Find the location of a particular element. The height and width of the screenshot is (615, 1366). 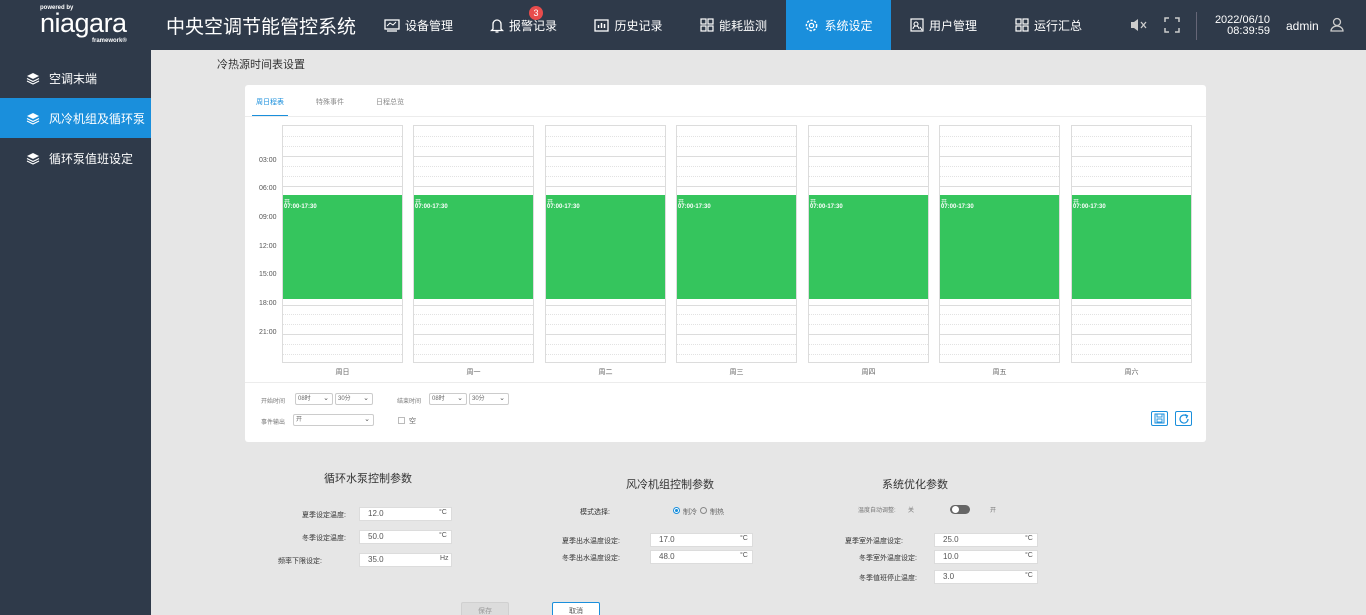

sidebar-item-label: 空调末端 is located at coordinates (73, 78).